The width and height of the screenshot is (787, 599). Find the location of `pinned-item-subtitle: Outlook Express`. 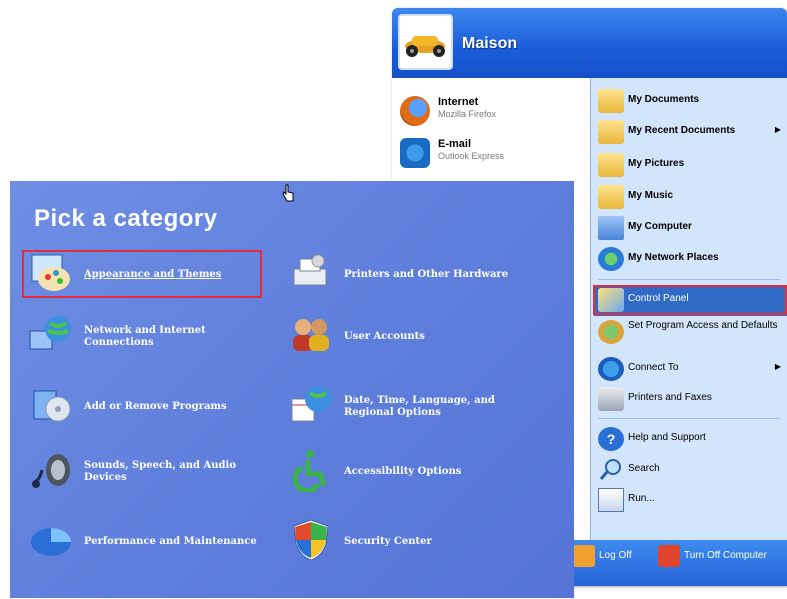

pinned-item-subtitle: Outlook Express is located at coordinates (471, 156).